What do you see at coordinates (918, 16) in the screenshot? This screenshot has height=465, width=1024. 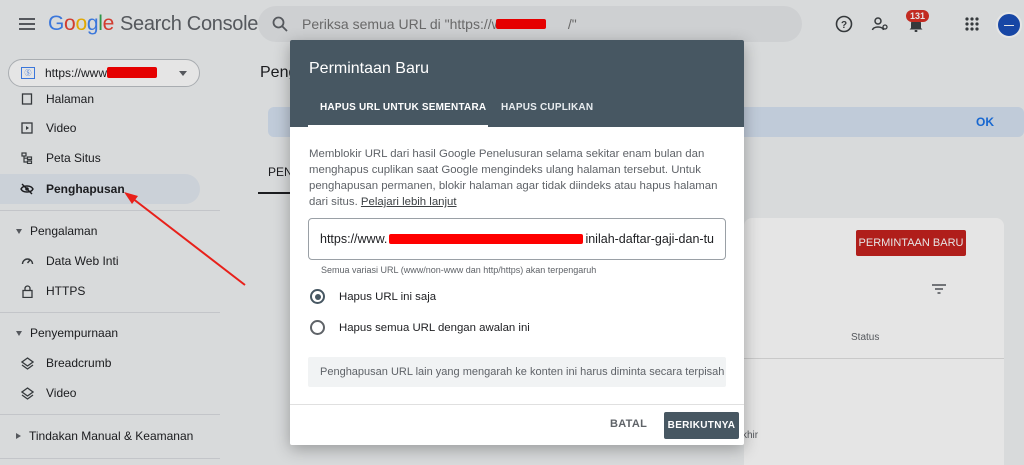 I see `notification-count-badge: 131` at bounding box center [918, 16].